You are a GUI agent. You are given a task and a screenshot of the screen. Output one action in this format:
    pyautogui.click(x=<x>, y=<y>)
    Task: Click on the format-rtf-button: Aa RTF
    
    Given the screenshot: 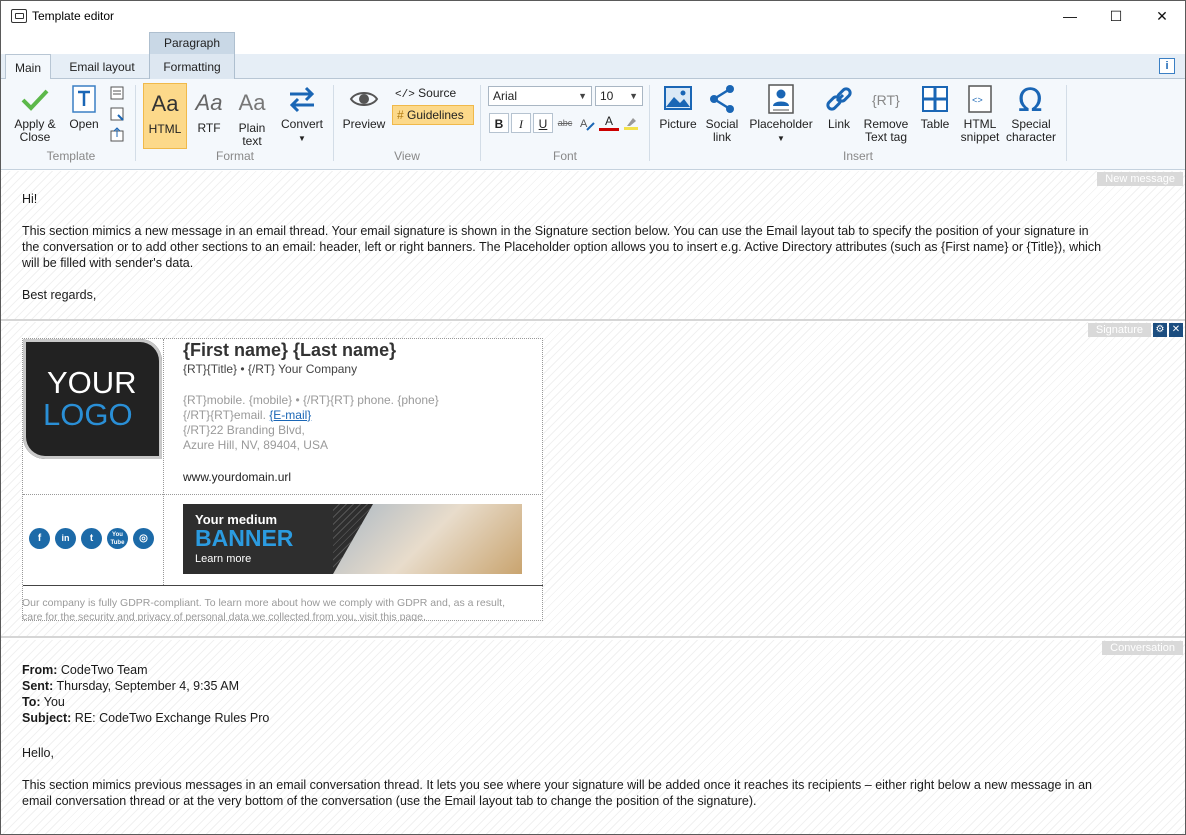 What is the action you would take?
    pyautogui.click(x=209, y=109)
    